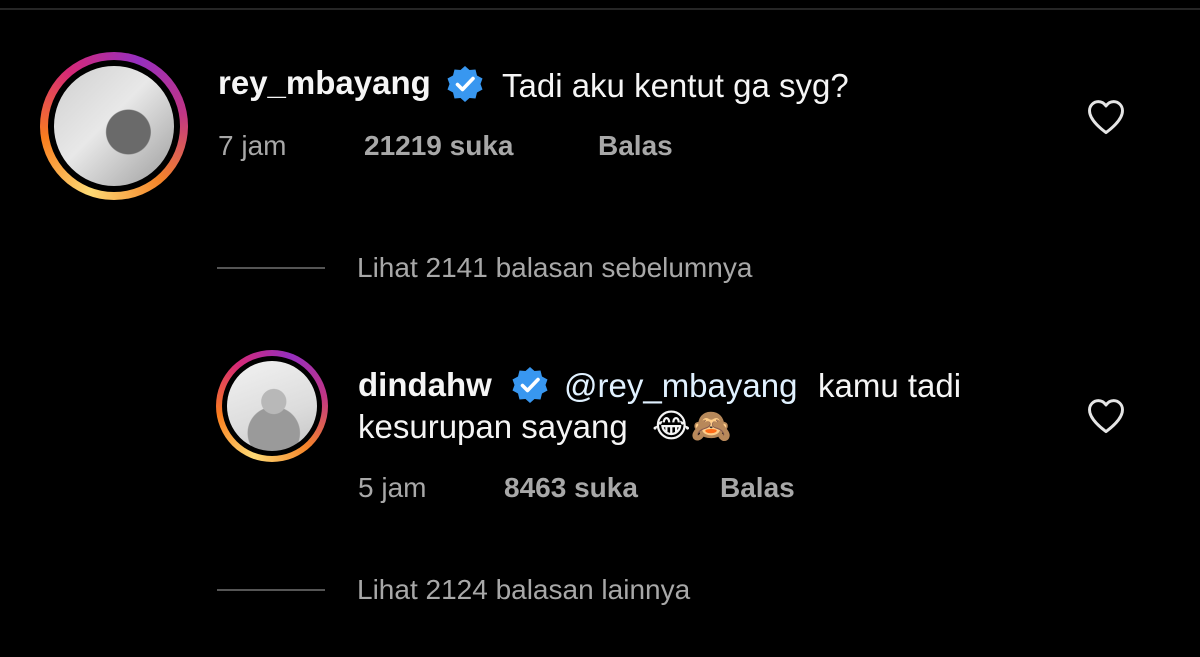 The image size is (1200, 657). I want to click on username: dindahw, so click(425, 385).